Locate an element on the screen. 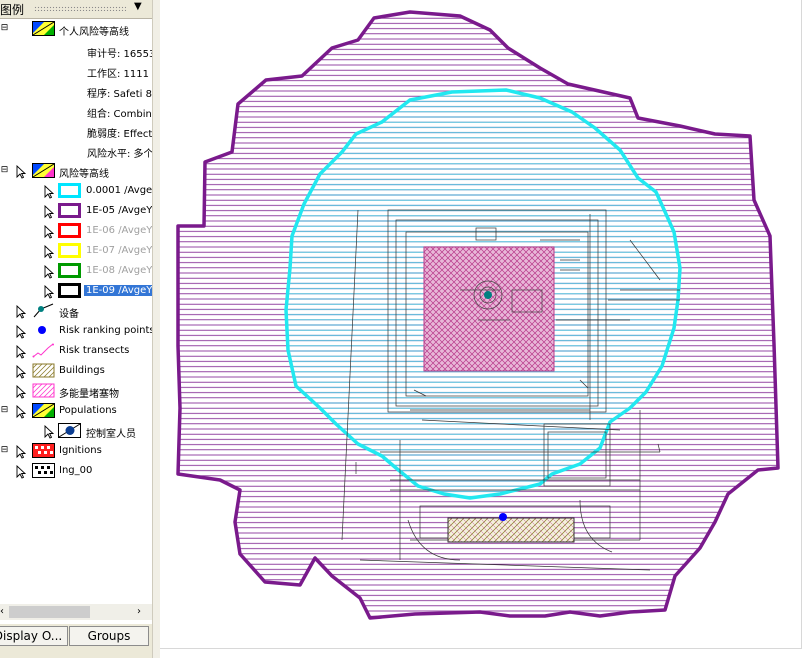 This screenshot has width=802, height=661. legend-label: 设备 is located at coordinates (69, 314).